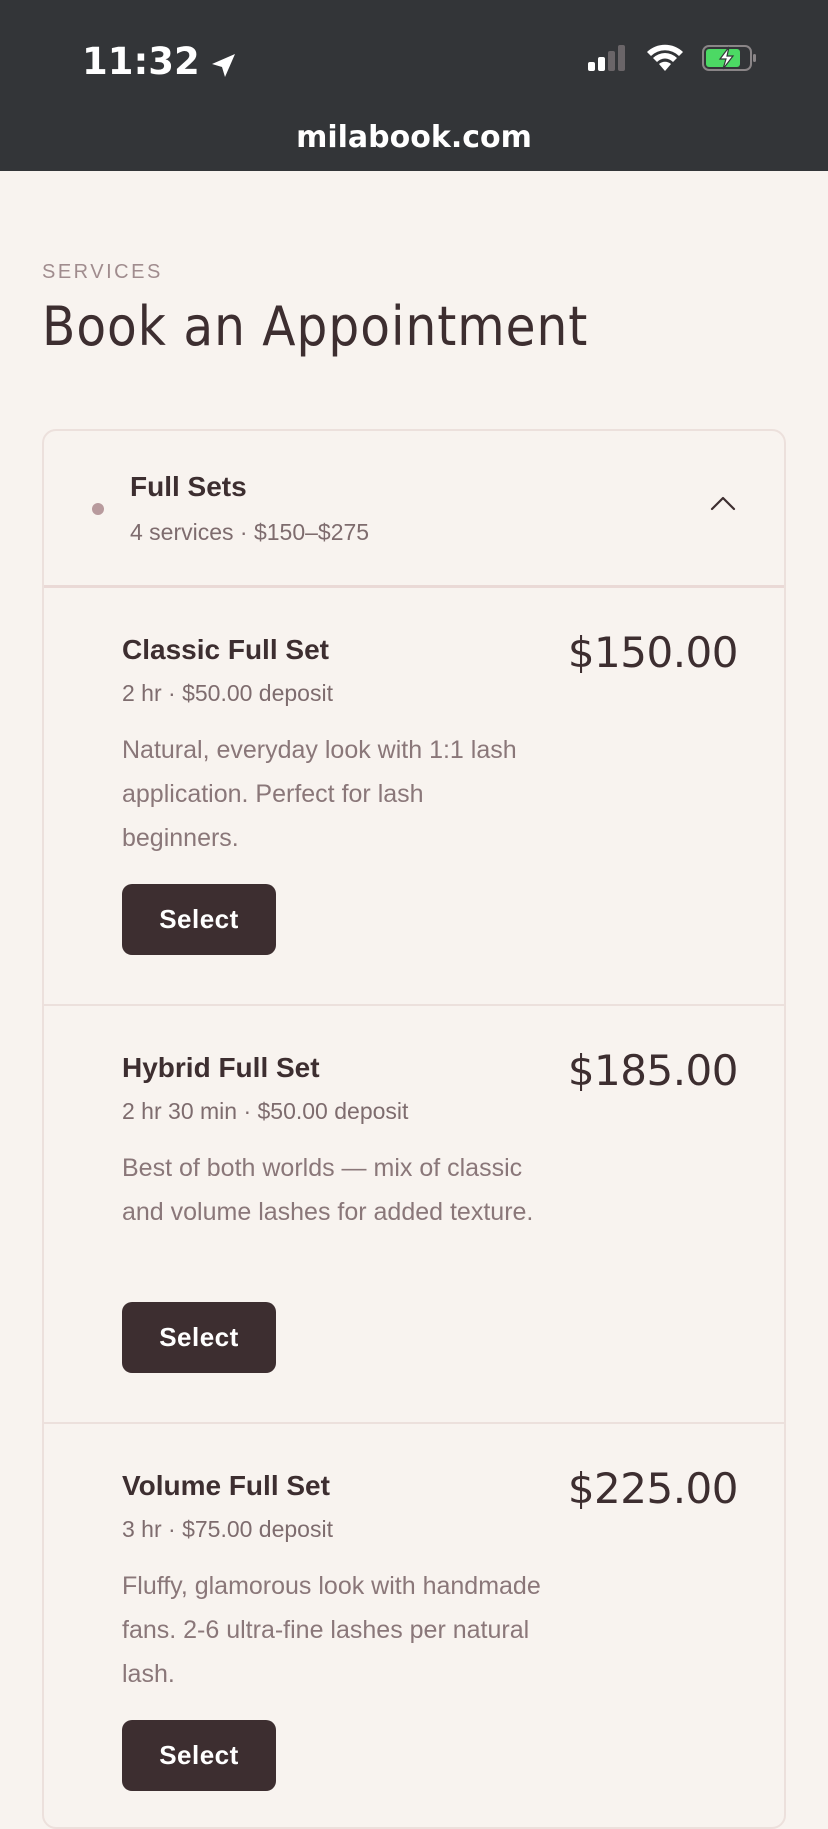 This screenshot has height=1829, width=828. Describe the element at coordinates (226, 1485) in the screenshot. I see `service-name: Volume Full Set` at that location.